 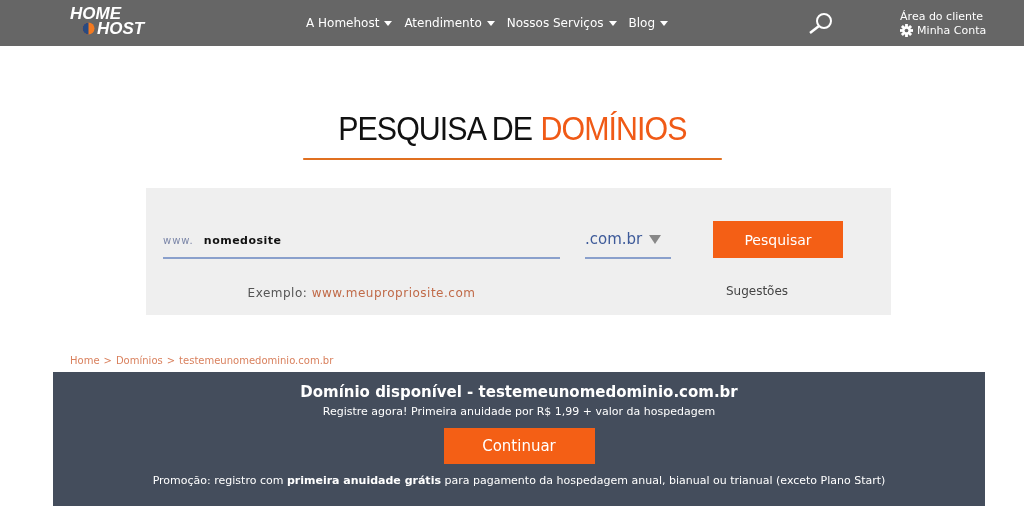 I want to click on breadcrumb-link: testemeunomedominio.com.br, so click(x=256, y=360).